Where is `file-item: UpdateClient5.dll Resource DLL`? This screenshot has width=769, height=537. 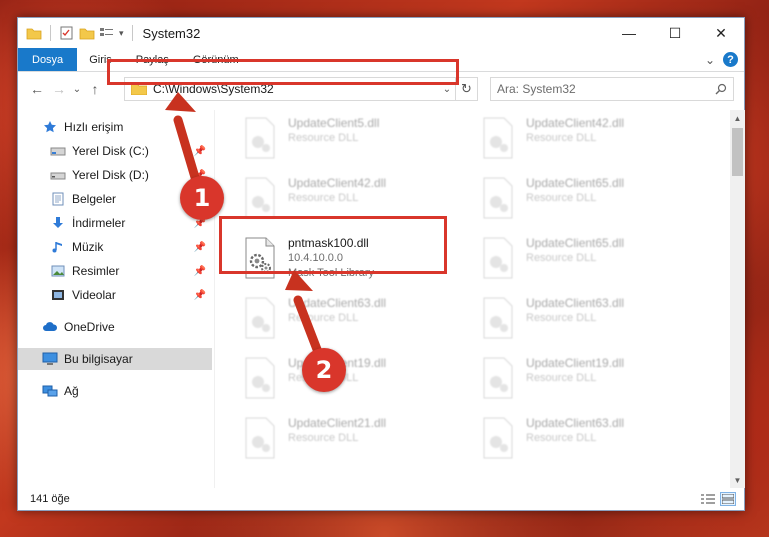
file-item: UpdateClient5.dll Resource DLL is located at coordinates (356, 140).